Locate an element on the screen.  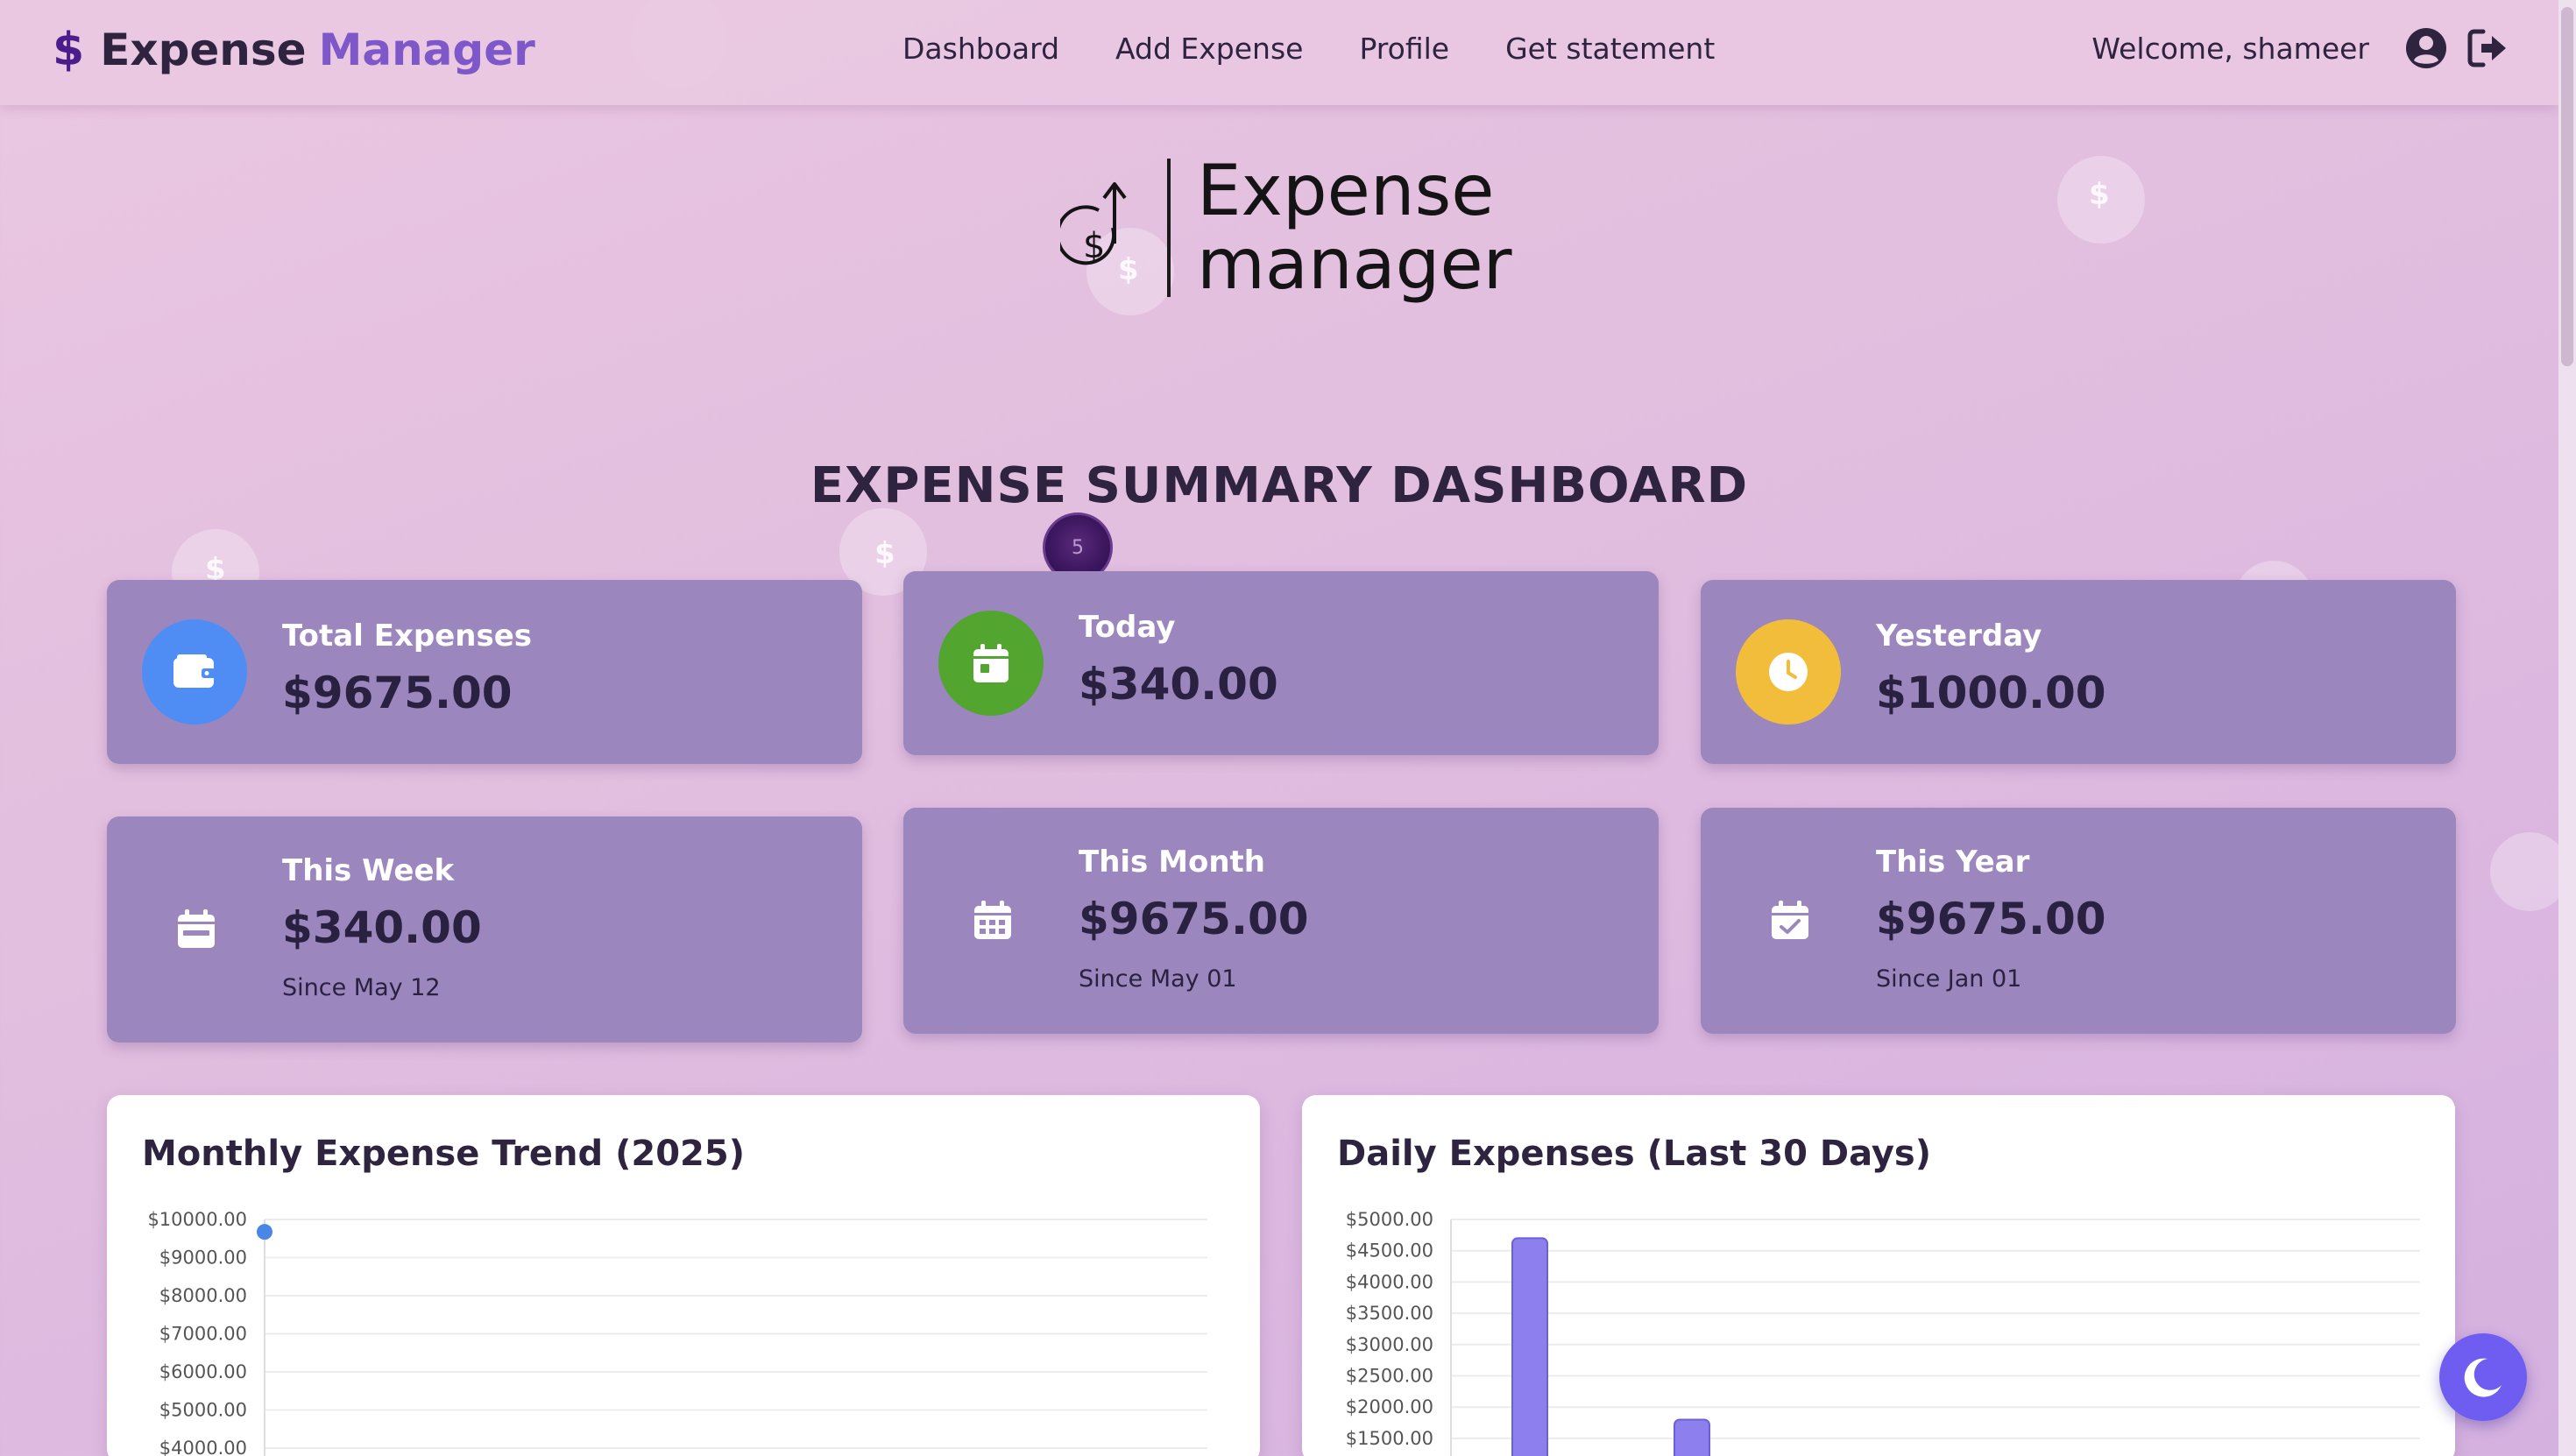
clock-icon is located at coordinates (1788, 672).